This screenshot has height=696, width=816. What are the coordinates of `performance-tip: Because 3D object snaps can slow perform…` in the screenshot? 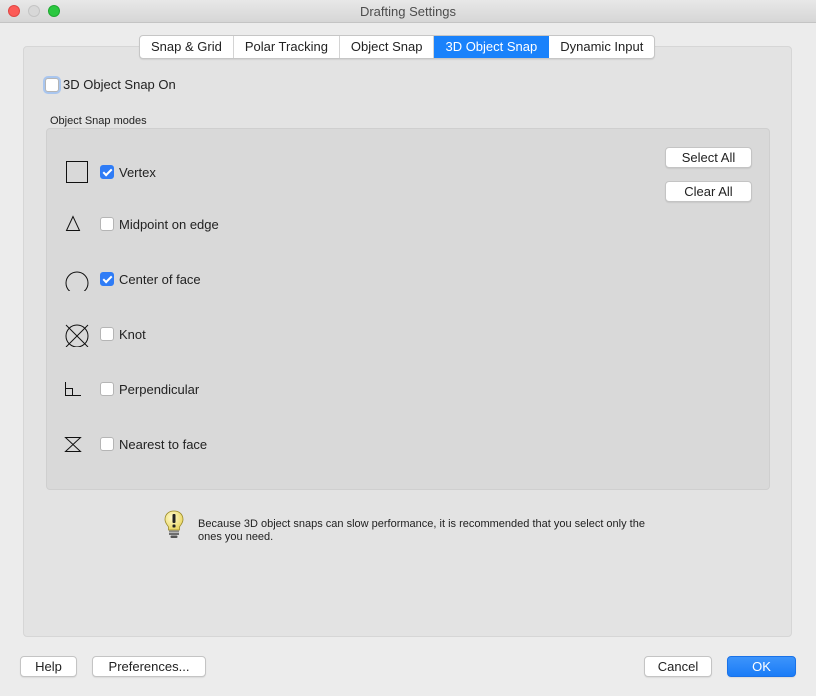 It's located at (404, 526).